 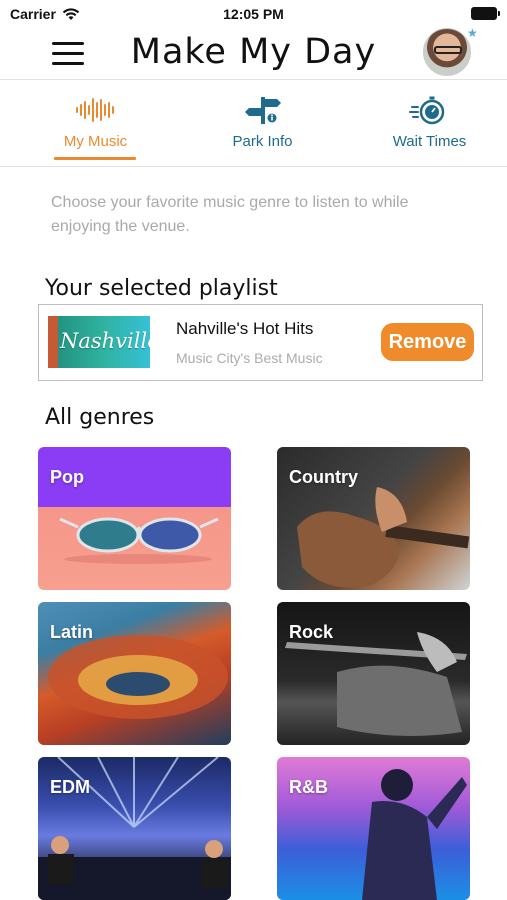 What do you see at coordinates (429, 141) in the screenshot?
I see `tab-label: Wait Times` at bounding box center [429, 141].